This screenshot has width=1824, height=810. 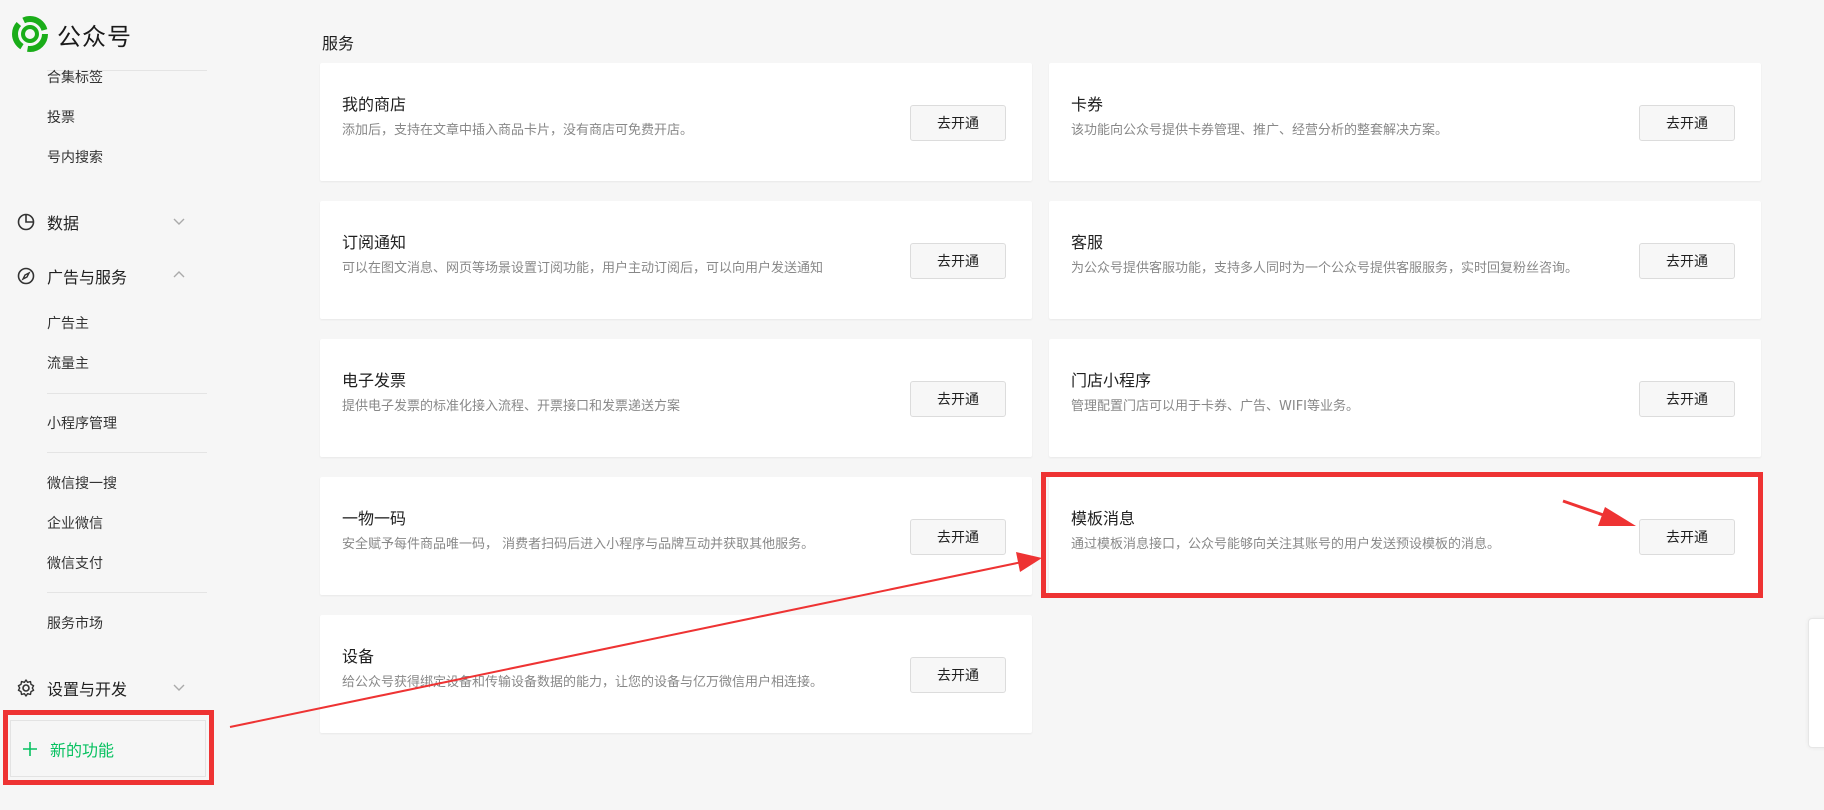 What do you see at coordinates (1325, 268) in the screenshot?
I see `card-description: 为公众号提供客服功能，支持多人同时为一个公众号提供客服服务，实时回复粉丝咨询。` at bounding box center [1325, 268].